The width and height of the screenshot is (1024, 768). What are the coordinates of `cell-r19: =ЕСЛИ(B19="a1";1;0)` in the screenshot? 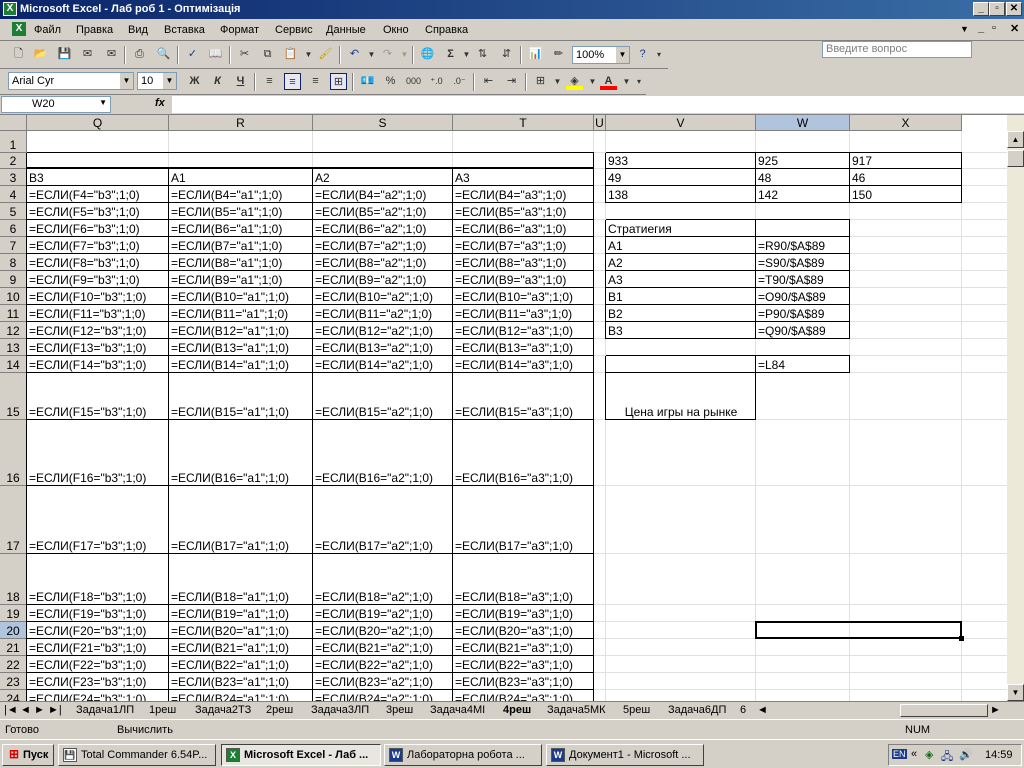 It's located at (241, 613).